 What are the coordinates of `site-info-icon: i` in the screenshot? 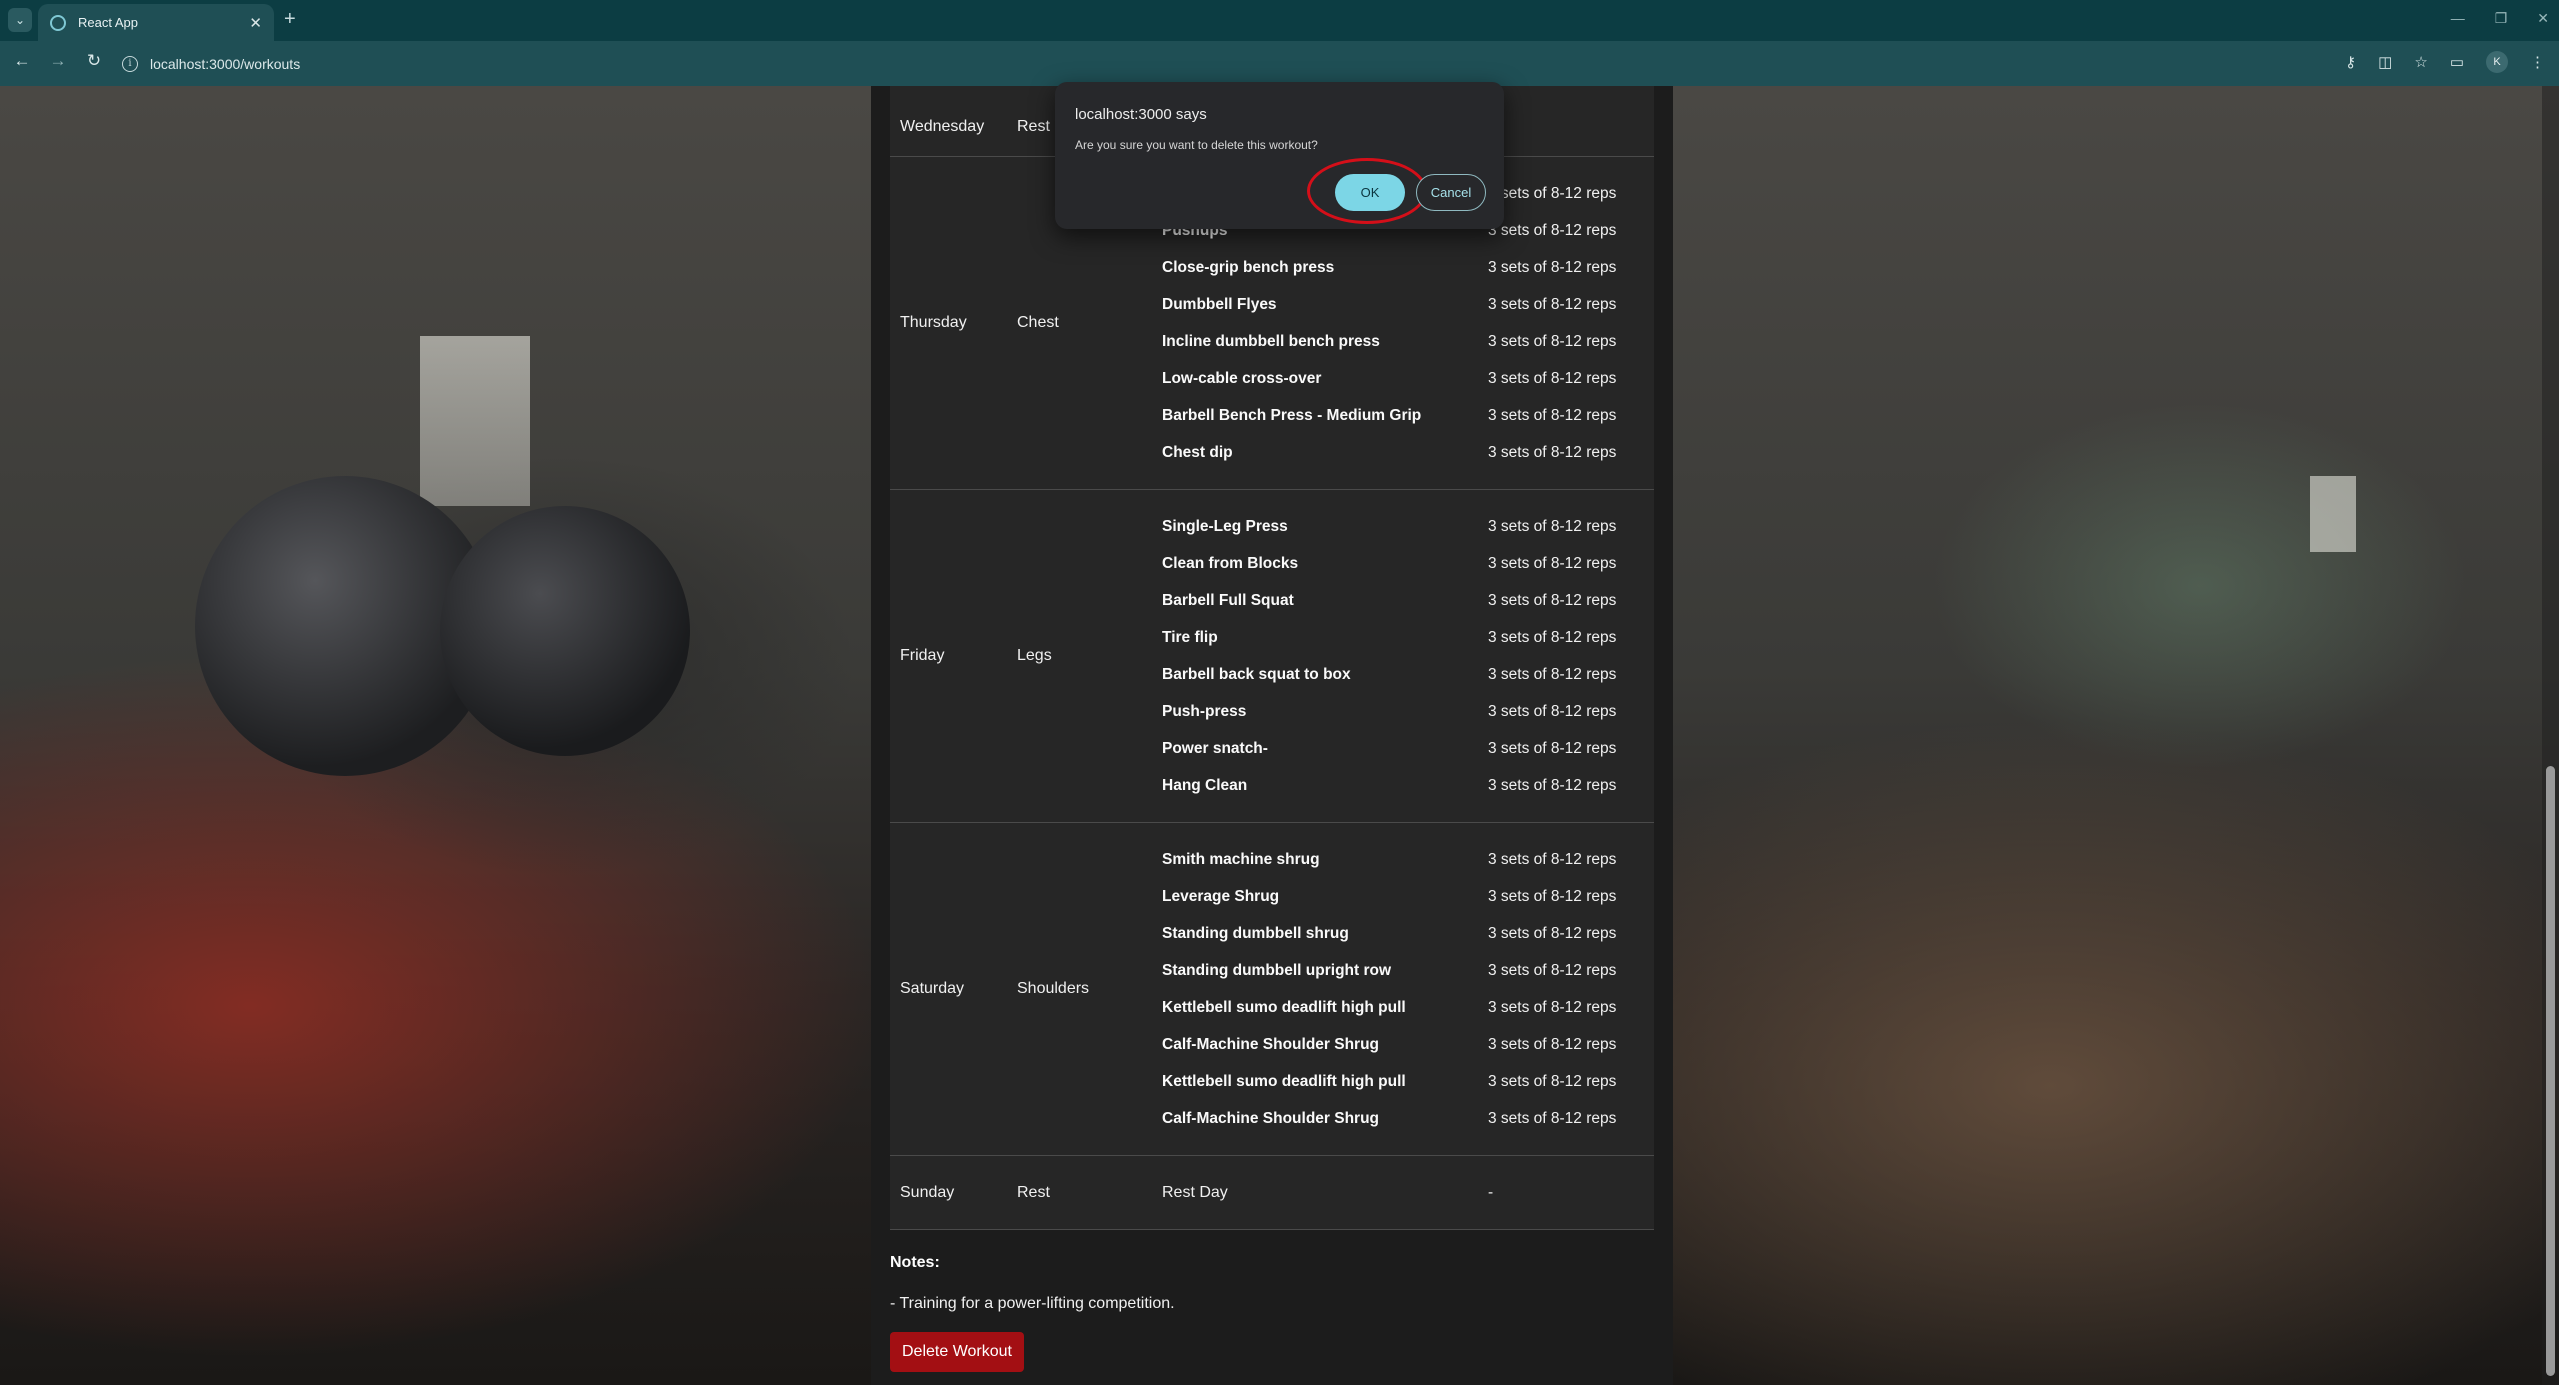 It's located at (130, 63).